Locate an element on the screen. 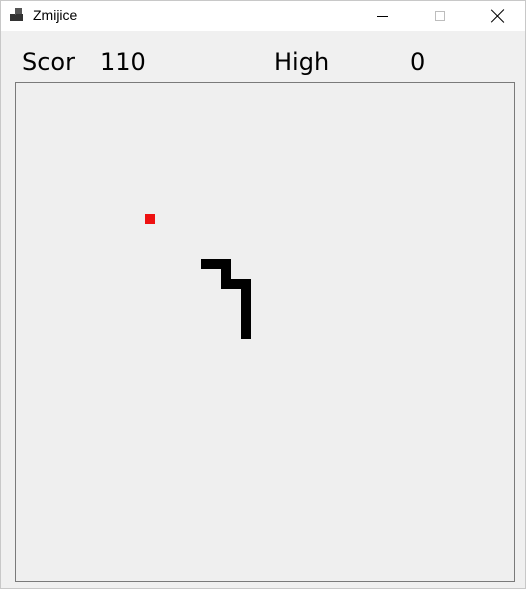 This screenshot has width=526, height=589. title-bar: Zmijice is located at coordinates (263, 16).